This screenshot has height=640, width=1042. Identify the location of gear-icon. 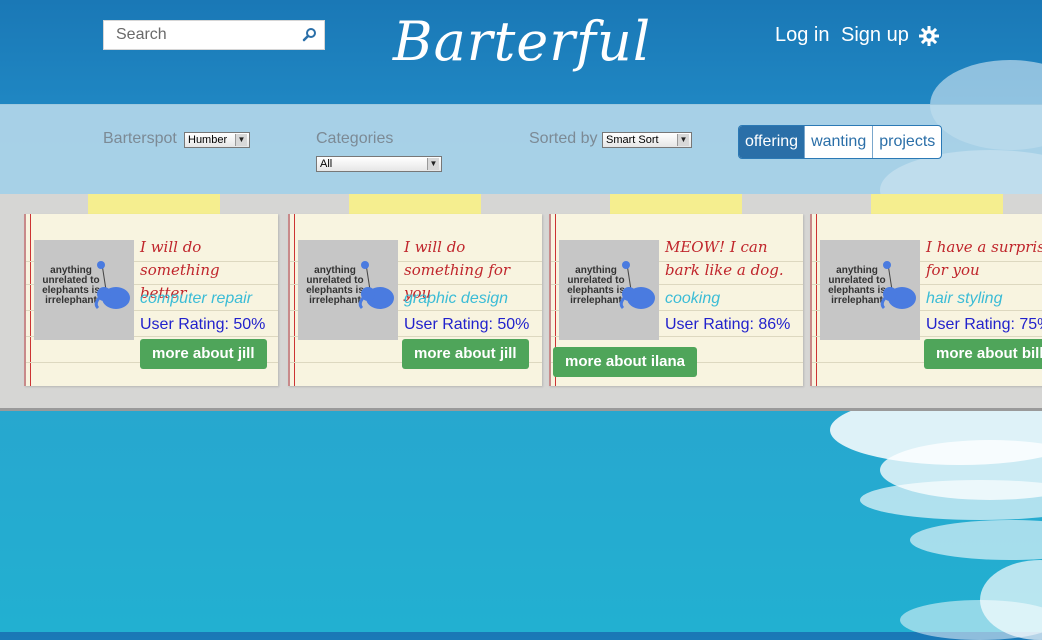
(929, 36).